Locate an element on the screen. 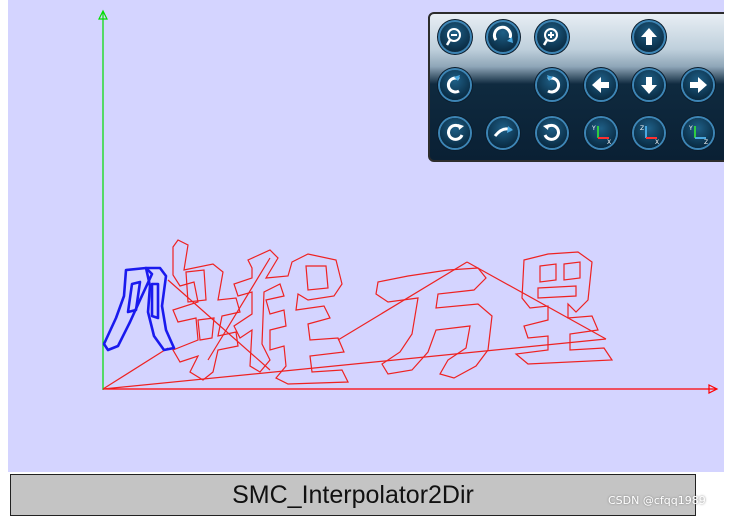 Image resolution: width=734 pixels, height=518 pixels. title-bar: SMC_Interpolator2Dir is located at coordinates (353, 495).